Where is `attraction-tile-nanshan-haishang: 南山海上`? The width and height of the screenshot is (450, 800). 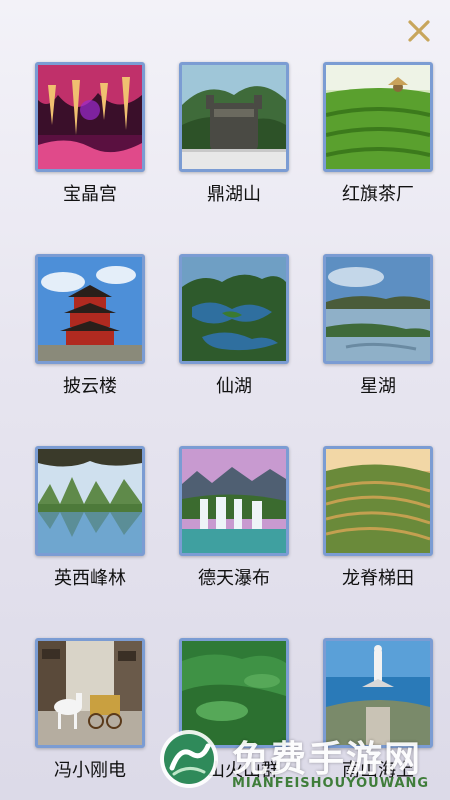
attraction-tile-nanshan-haishang: 南山海上 is located at coordinates (378, 710).